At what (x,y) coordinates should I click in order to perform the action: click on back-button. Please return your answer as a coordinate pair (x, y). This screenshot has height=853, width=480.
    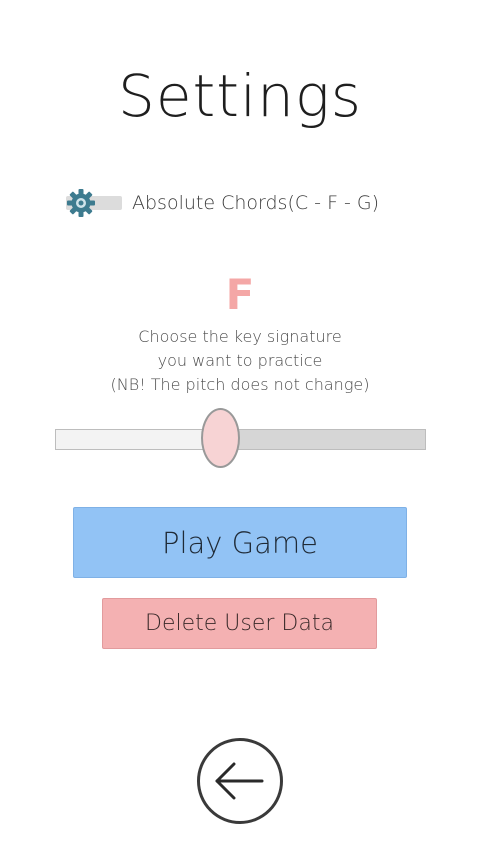
    Looking at the image, I should click on (240, 781).